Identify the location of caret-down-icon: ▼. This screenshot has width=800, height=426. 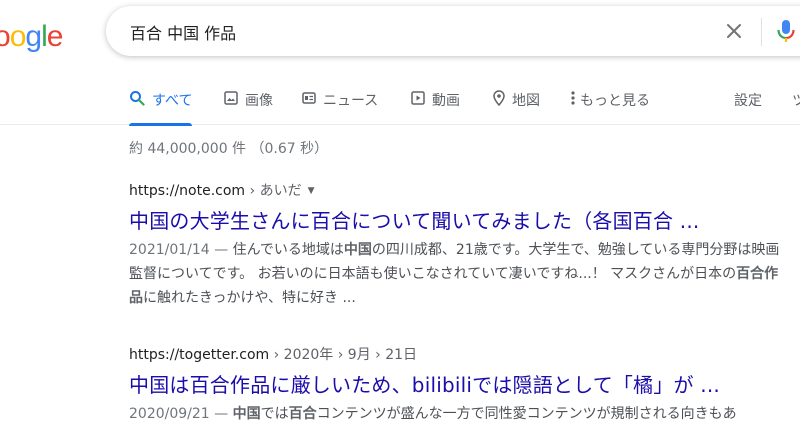
(311, 191).